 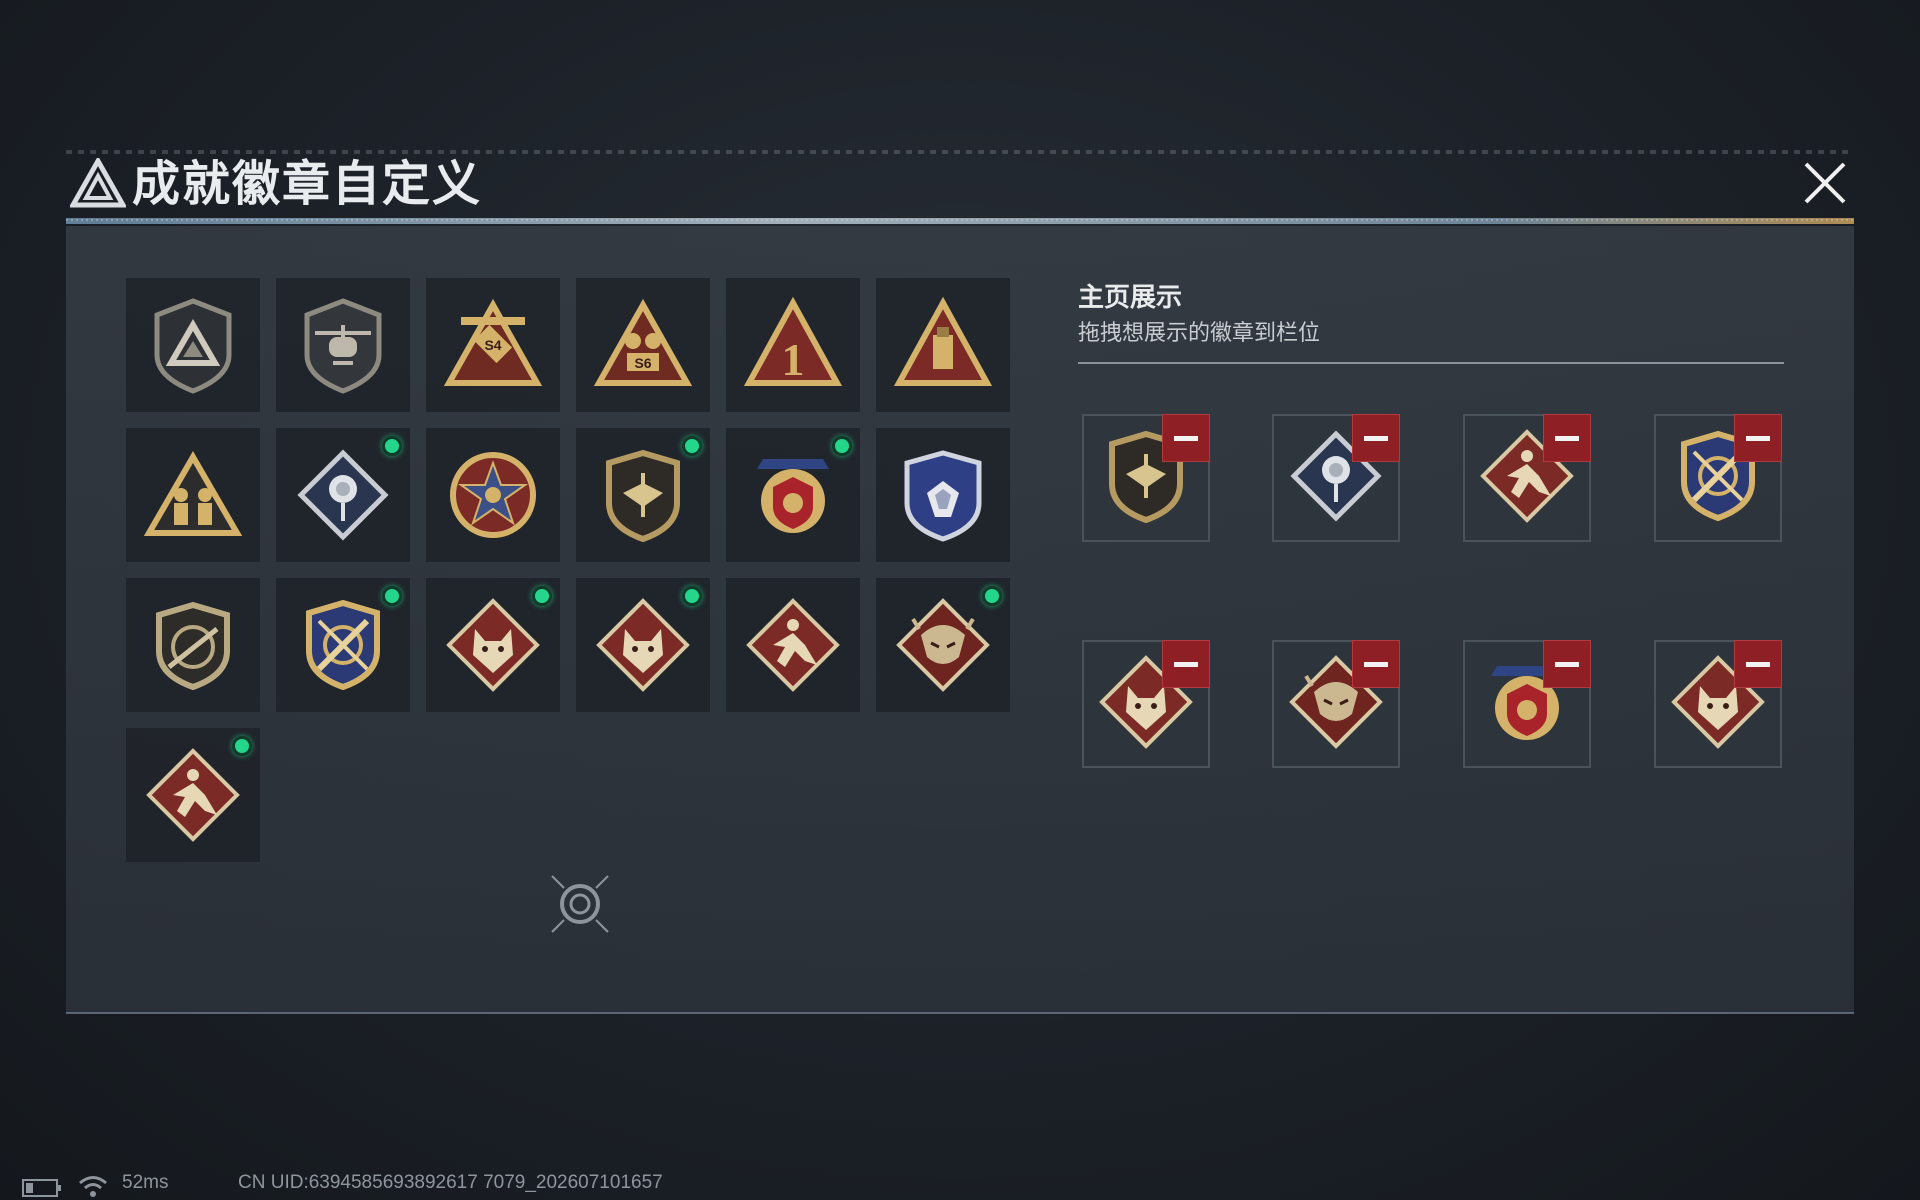 I want to click on header-strip, so click(x=960, y=152).